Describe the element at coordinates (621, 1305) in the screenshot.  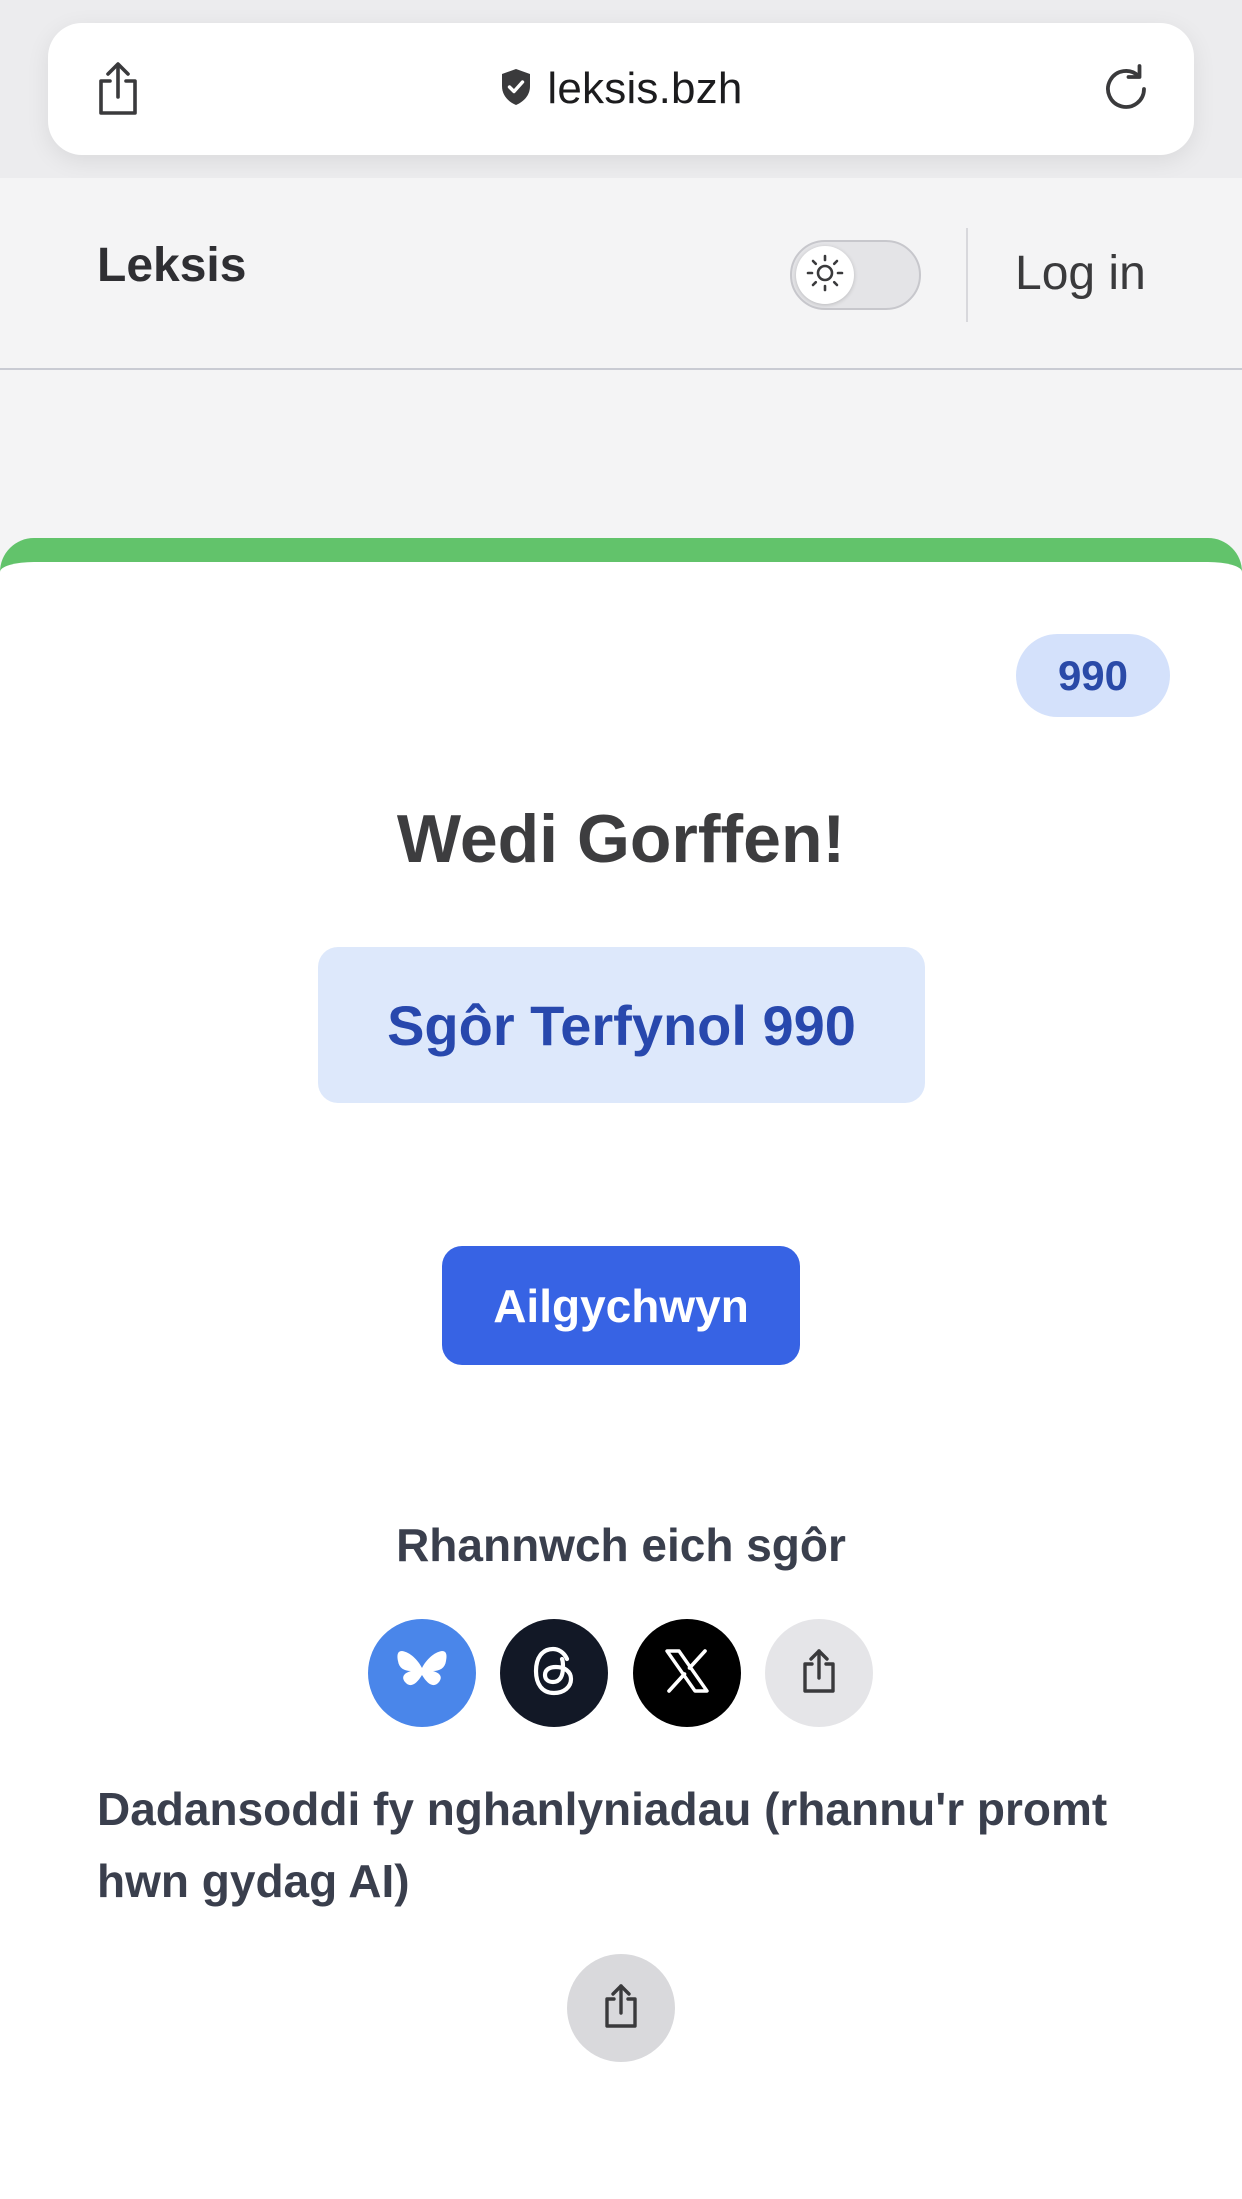
I see `restart-button: Ailgychwyn` at that location.